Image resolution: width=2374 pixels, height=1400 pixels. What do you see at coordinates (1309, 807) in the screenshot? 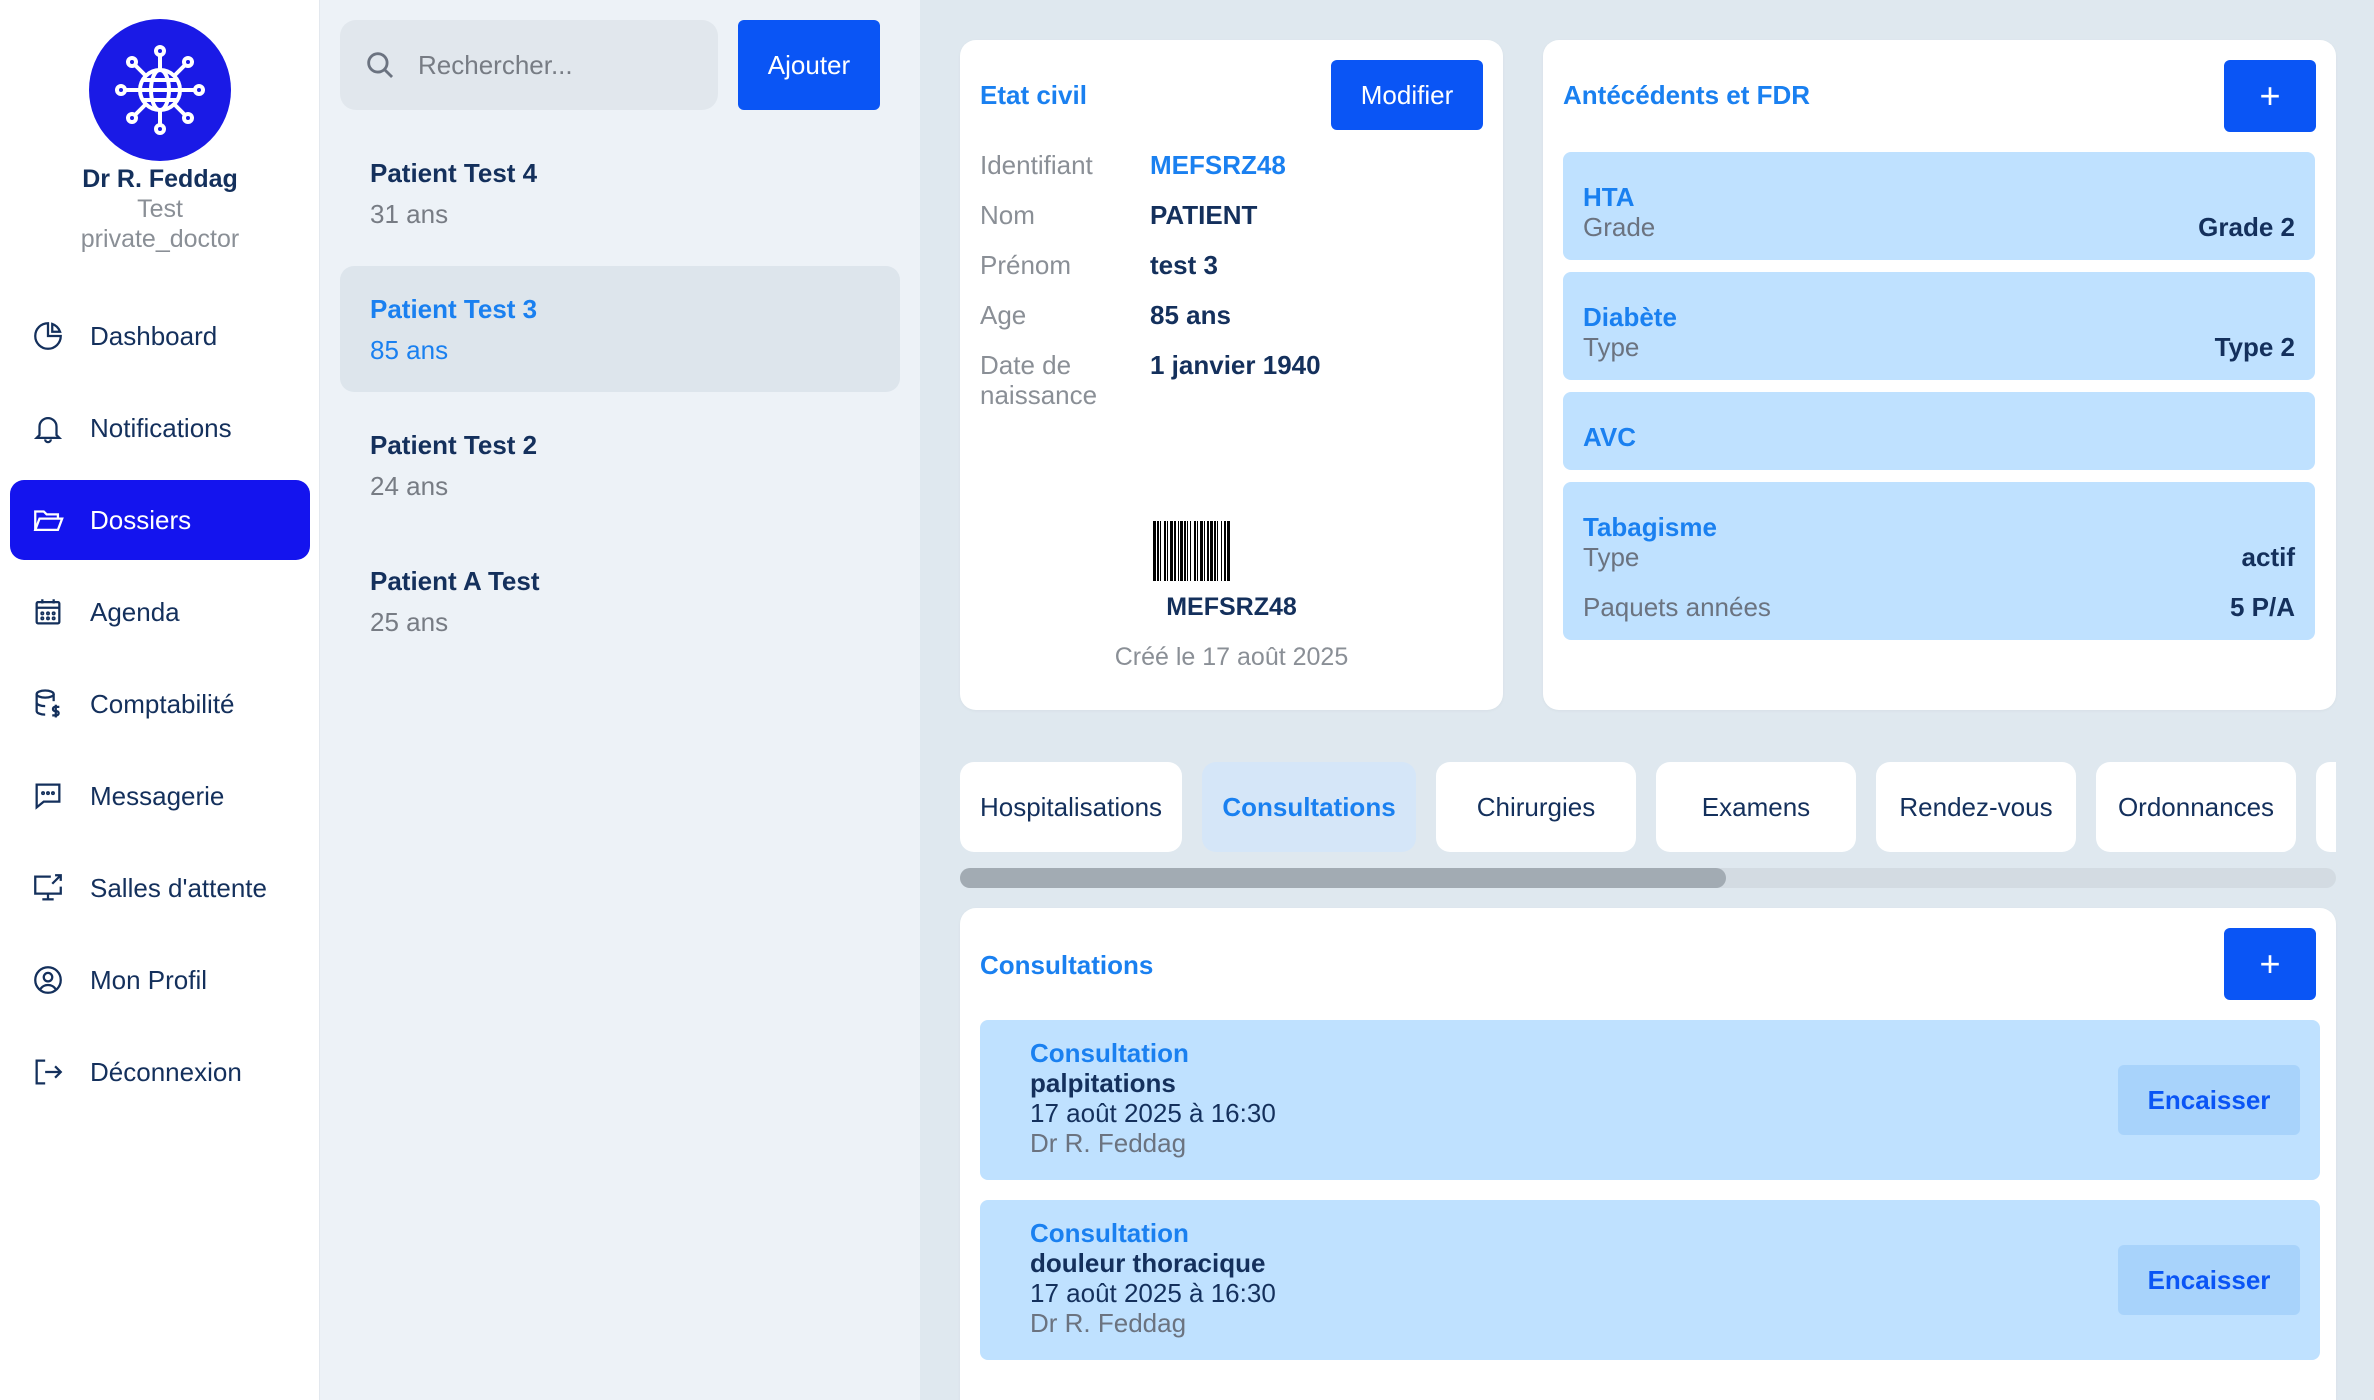
I see `tab-consultations: Consultations` at bounding box center [1309, 807].